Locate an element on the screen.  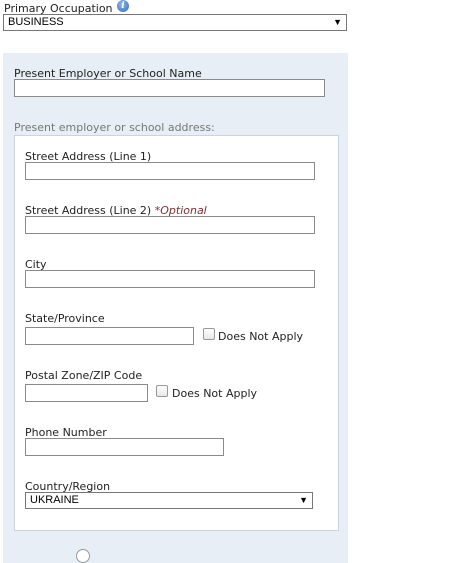
city-input is located at coordinates (170, 279).